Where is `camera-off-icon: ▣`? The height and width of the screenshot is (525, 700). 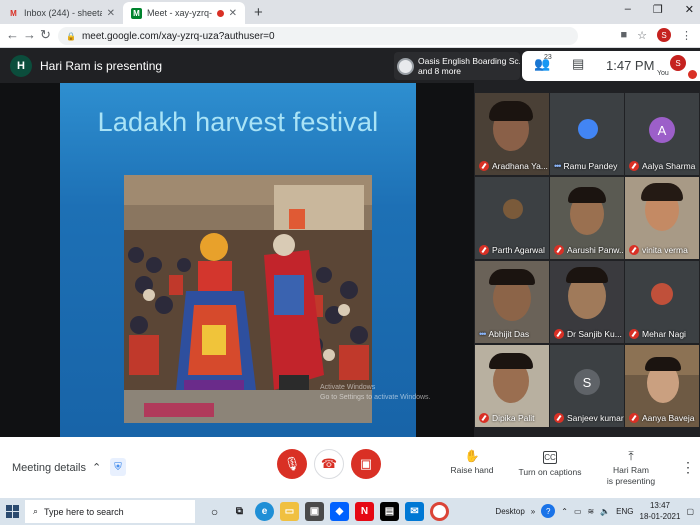 camera-off-icon: ▣ is located at coordinates (366, 463).